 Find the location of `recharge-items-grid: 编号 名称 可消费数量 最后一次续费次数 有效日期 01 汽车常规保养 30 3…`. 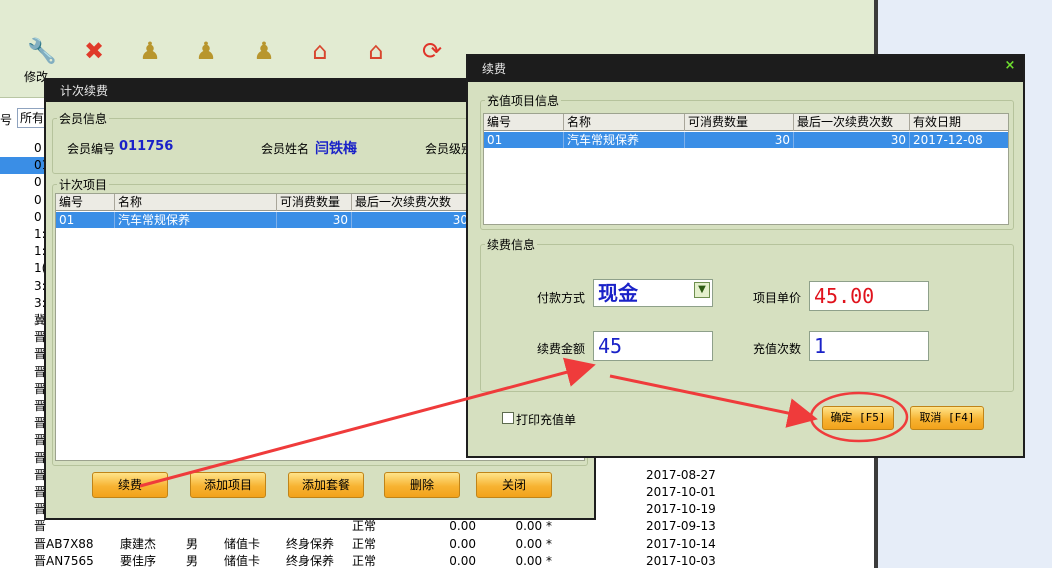

recharge-items-grid: 编号 名称 可消费数量 最后一次续费次数 有效日期 01 汽车常规保养 30 3… is located at coordinates (746, 169).